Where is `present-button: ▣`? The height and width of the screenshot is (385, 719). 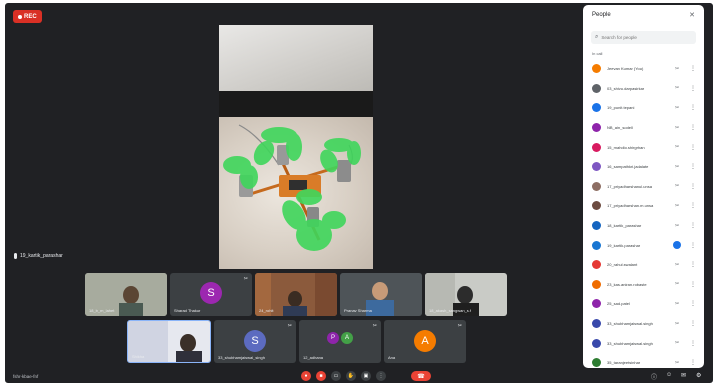
present-button: ▣ is located at coordinates (366, 376).